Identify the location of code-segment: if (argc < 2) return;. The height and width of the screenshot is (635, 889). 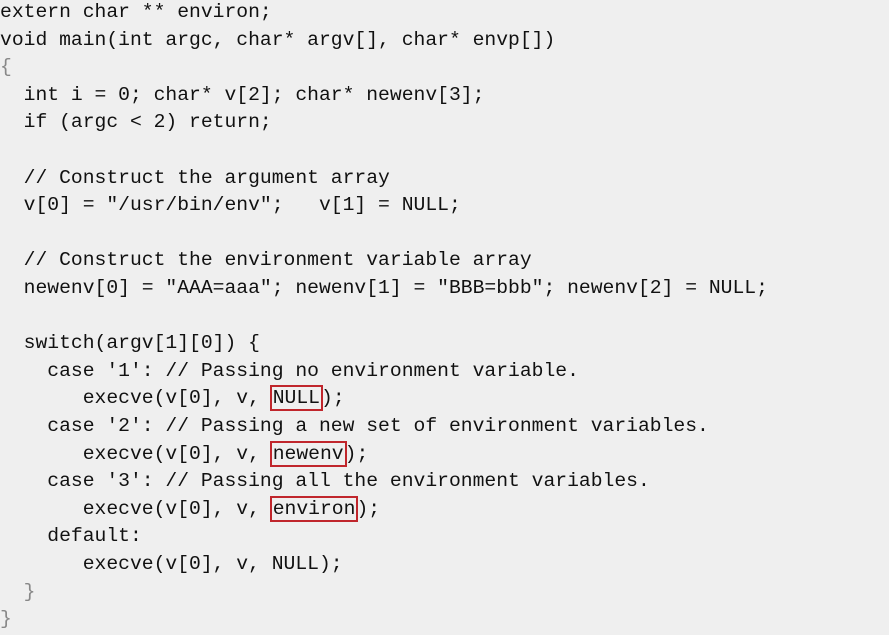
(136, 122).